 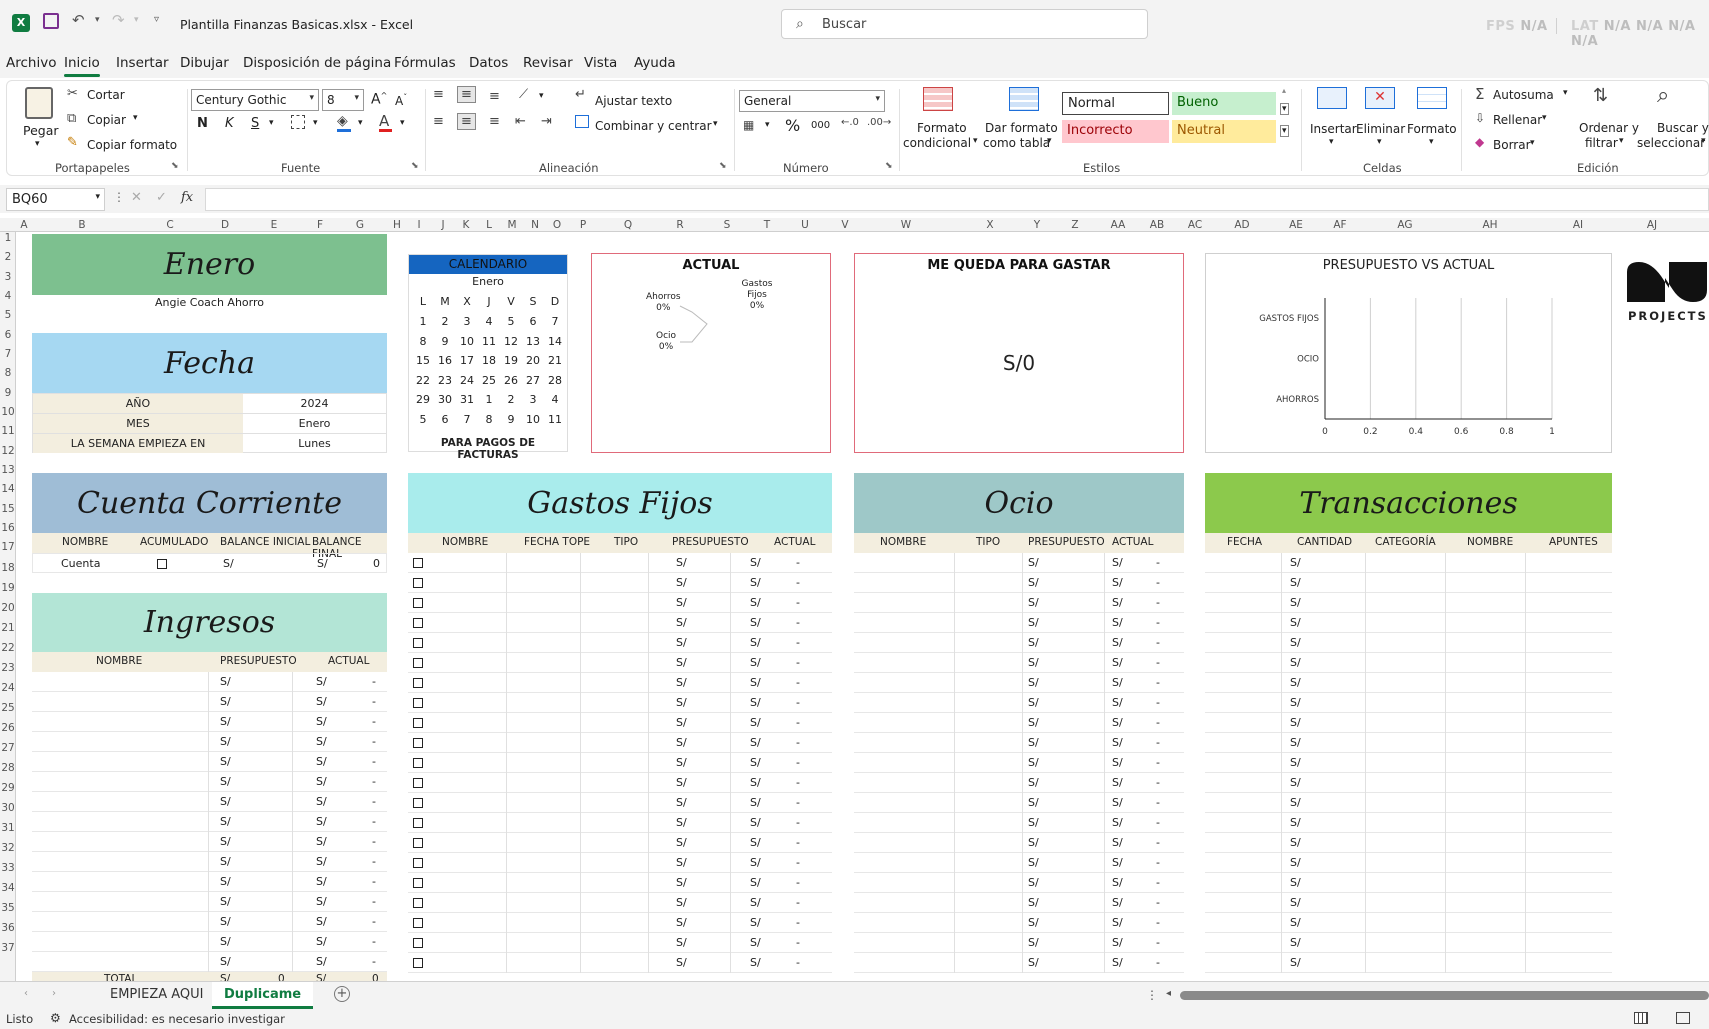 What do you see at coordinates (170, 225) in the screenshot?
I see `column-header: C` at bounding box center [170, 225].